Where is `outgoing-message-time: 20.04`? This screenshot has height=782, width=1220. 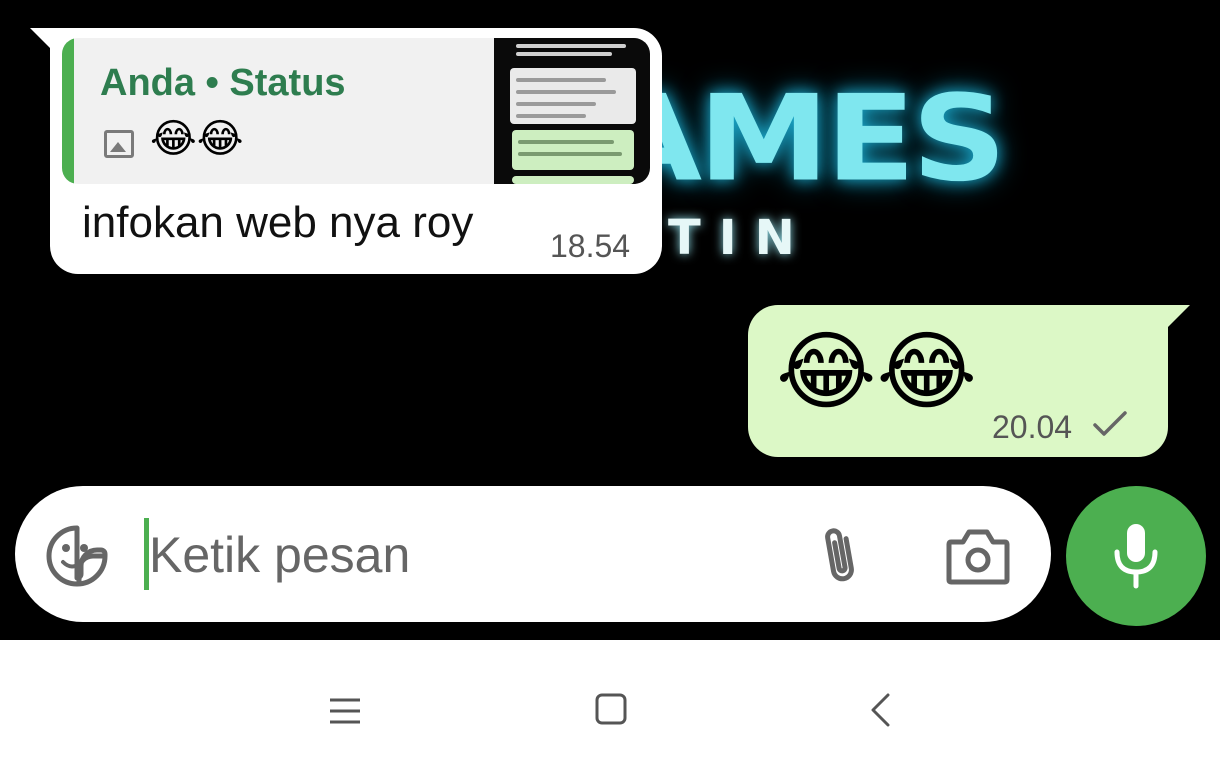 outgoing-message-time: 20.04 is located at coordinates (1032, 427).